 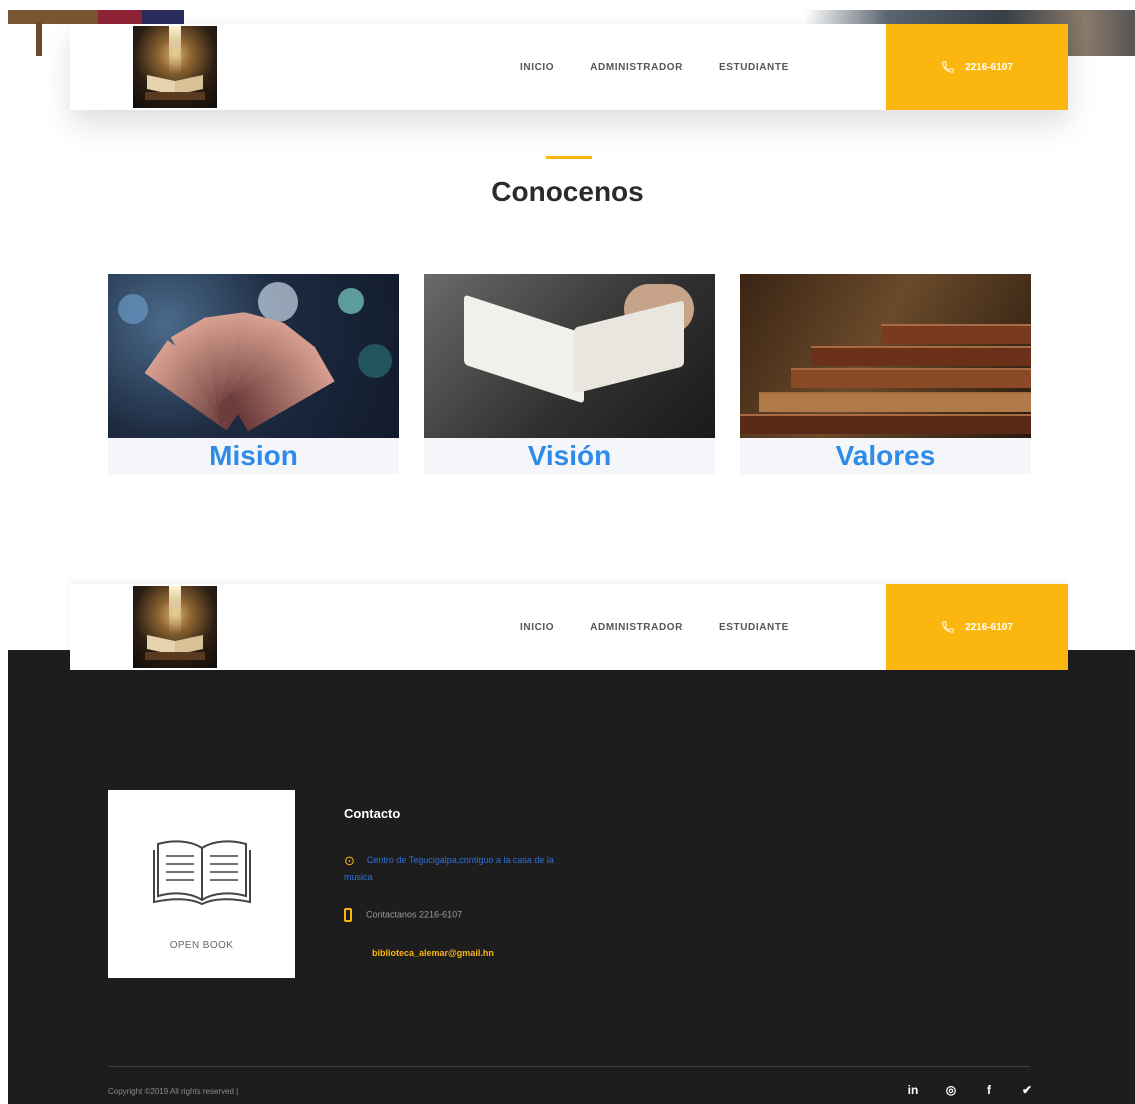 What do you see at coordinates (433, 953) in the screenshot?
I see `contact-email: biblioteca_alemar@gmail.hn` at bounding box center [433, 953].